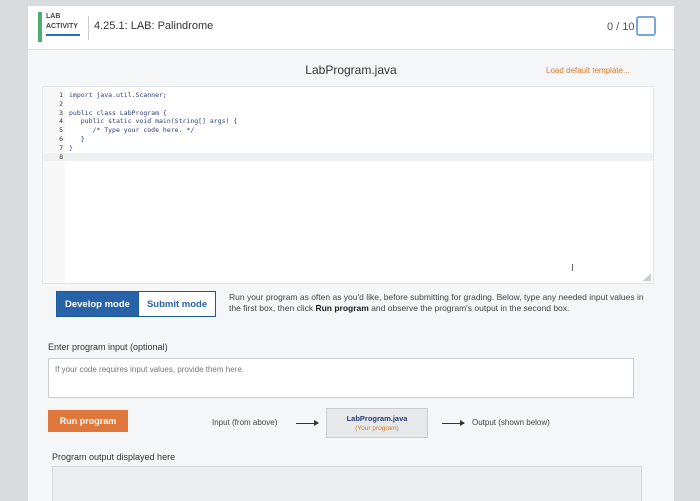  What do you see at coordinates (108, 347) in the screenshot?
I see `program-input-label: Enter program input (optional)` at bounding box center [108, 347].